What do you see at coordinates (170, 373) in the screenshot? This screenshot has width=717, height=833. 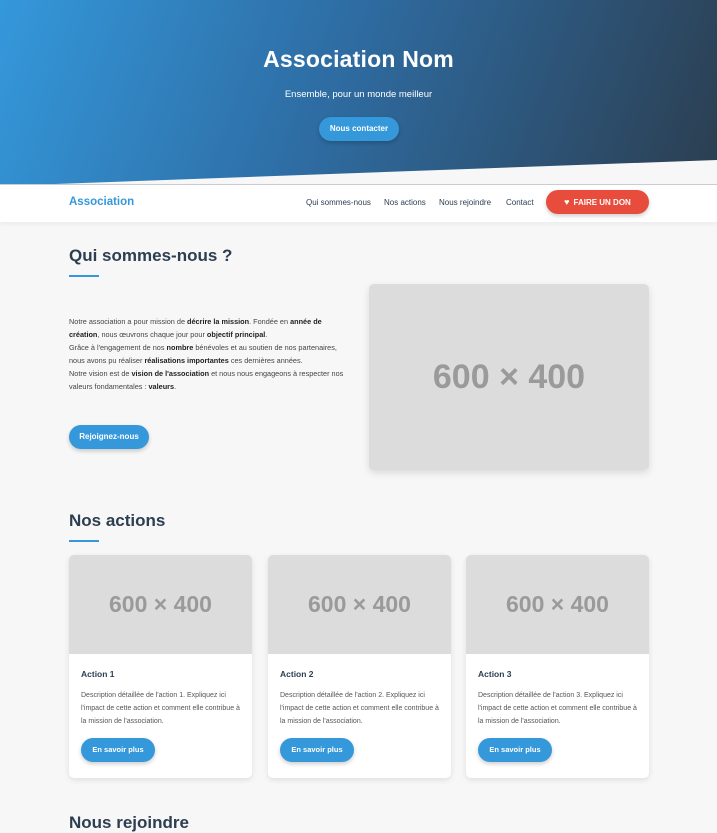 I see `about-text-emphasis: vision de l'association` at bounding box center [170, 373].